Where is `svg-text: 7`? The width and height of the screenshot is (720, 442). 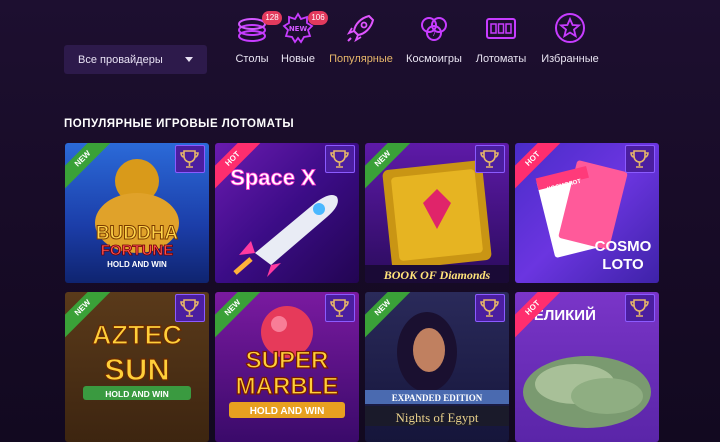 svg-text: 7 is located at coordinates (434, 34).